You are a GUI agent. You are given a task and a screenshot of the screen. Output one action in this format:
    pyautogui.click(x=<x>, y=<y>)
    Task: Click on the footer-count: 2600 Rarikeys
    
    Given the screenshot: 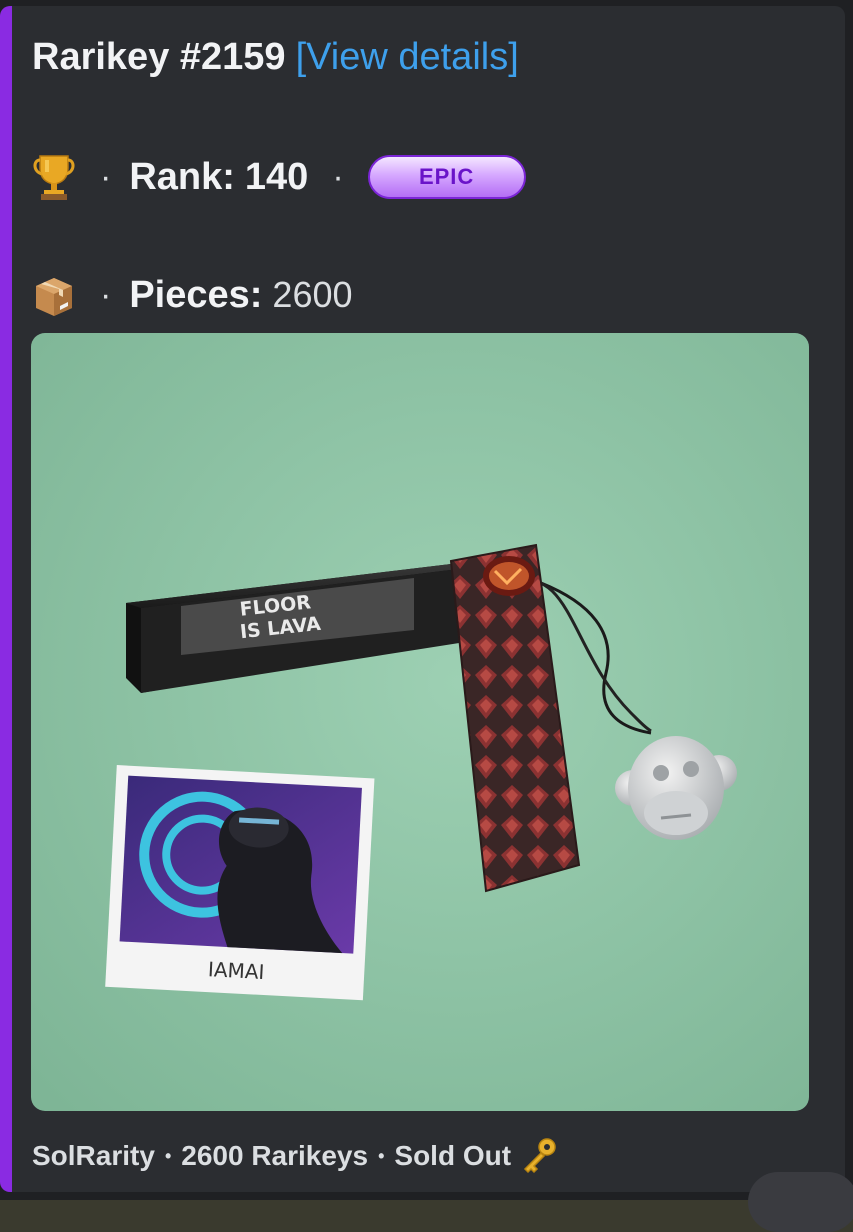 What is the action you would take?
    pyautogui.click(x=275, y=1155)
    